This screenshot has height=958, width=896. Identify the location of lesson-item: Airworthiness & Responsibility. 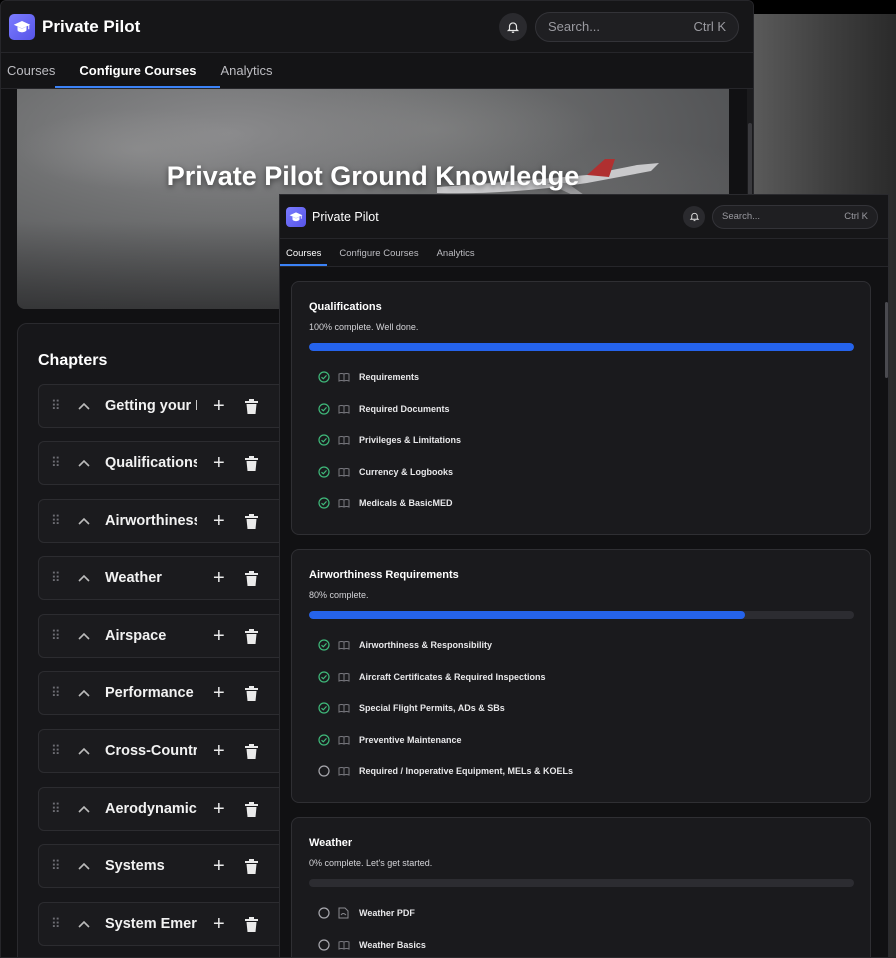
(405, 645).